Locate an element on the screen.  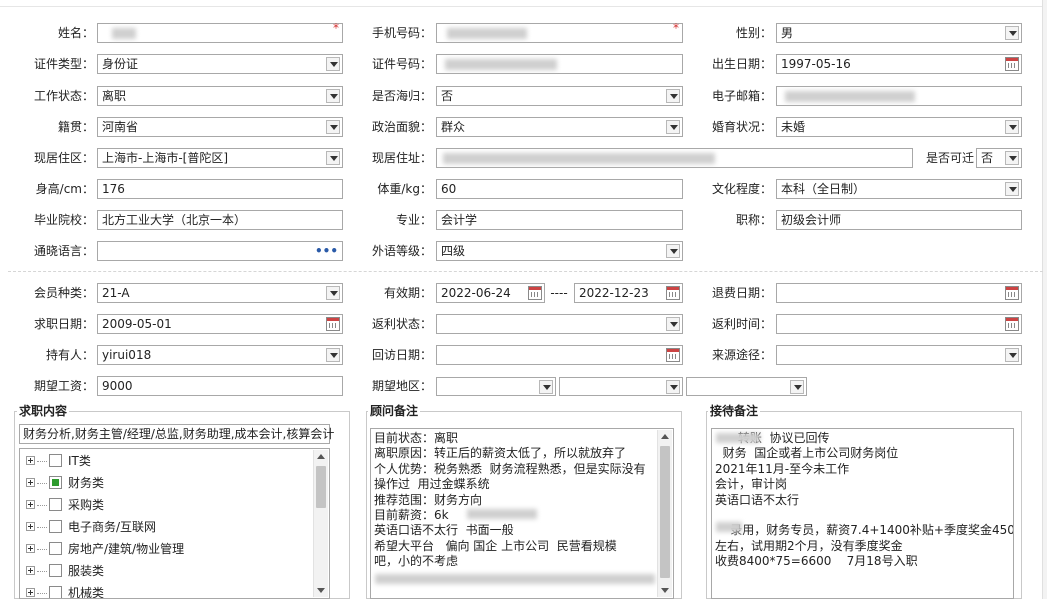
holder-select: yirui018 is located at coordinates (220, 355).